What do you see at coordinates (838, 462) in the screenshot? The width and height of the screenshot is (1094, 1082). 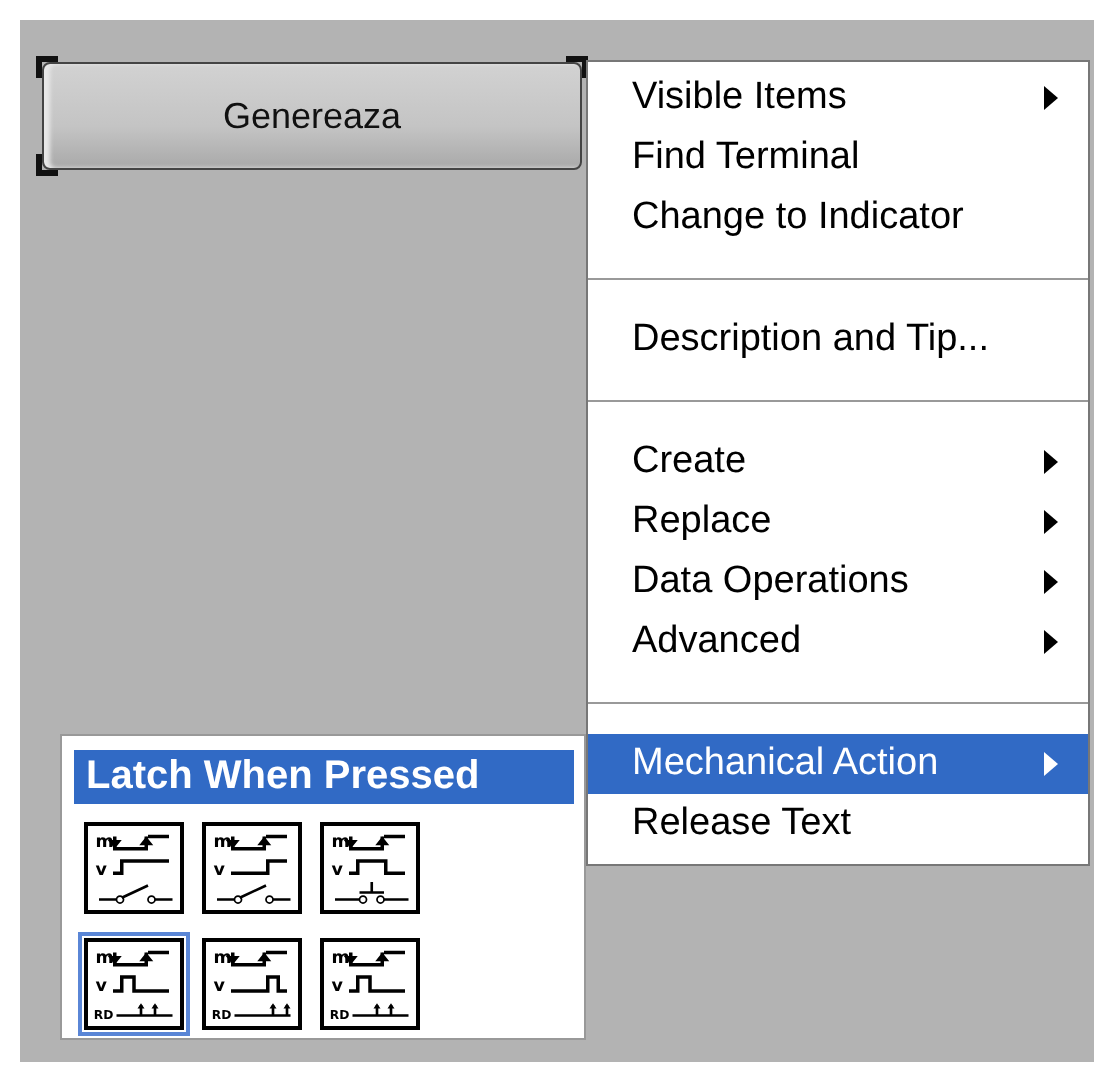 I see `menu-item: Create` at bounding box center [838, 462].